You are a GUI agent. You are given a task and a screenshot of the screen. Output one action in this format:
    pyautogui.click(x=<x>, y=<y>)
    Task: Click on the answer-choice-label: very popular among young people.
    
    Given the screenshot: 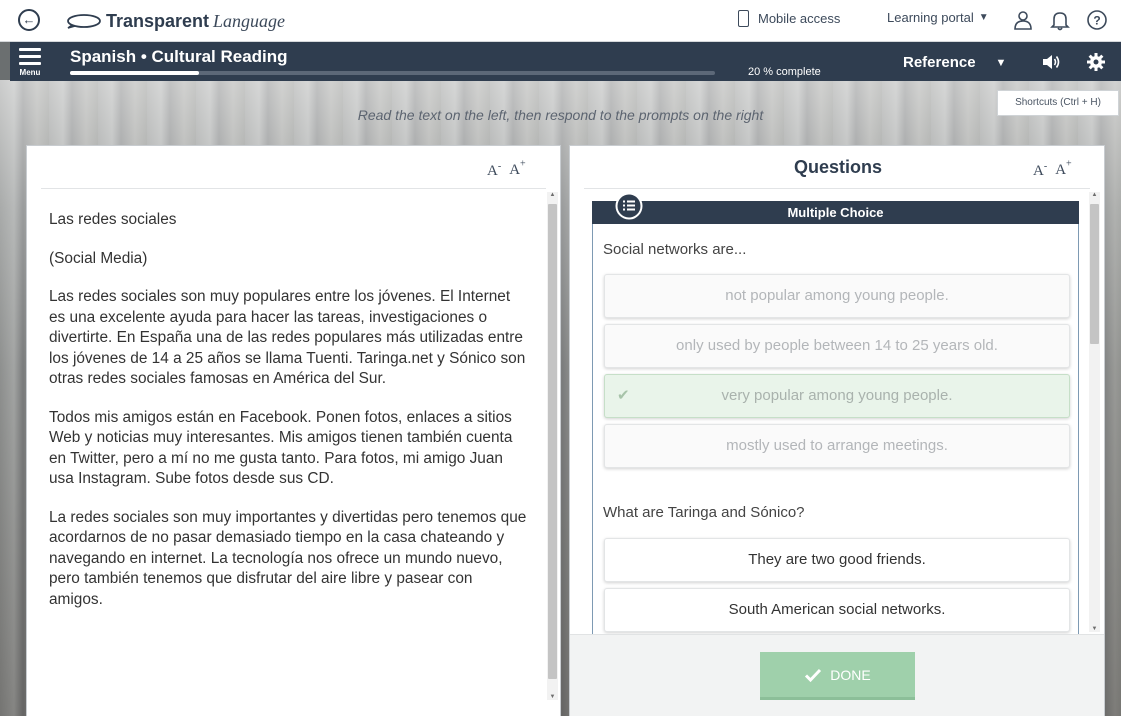 What is the action you would take?
    pyautogui.click(x=837, y=395)
    